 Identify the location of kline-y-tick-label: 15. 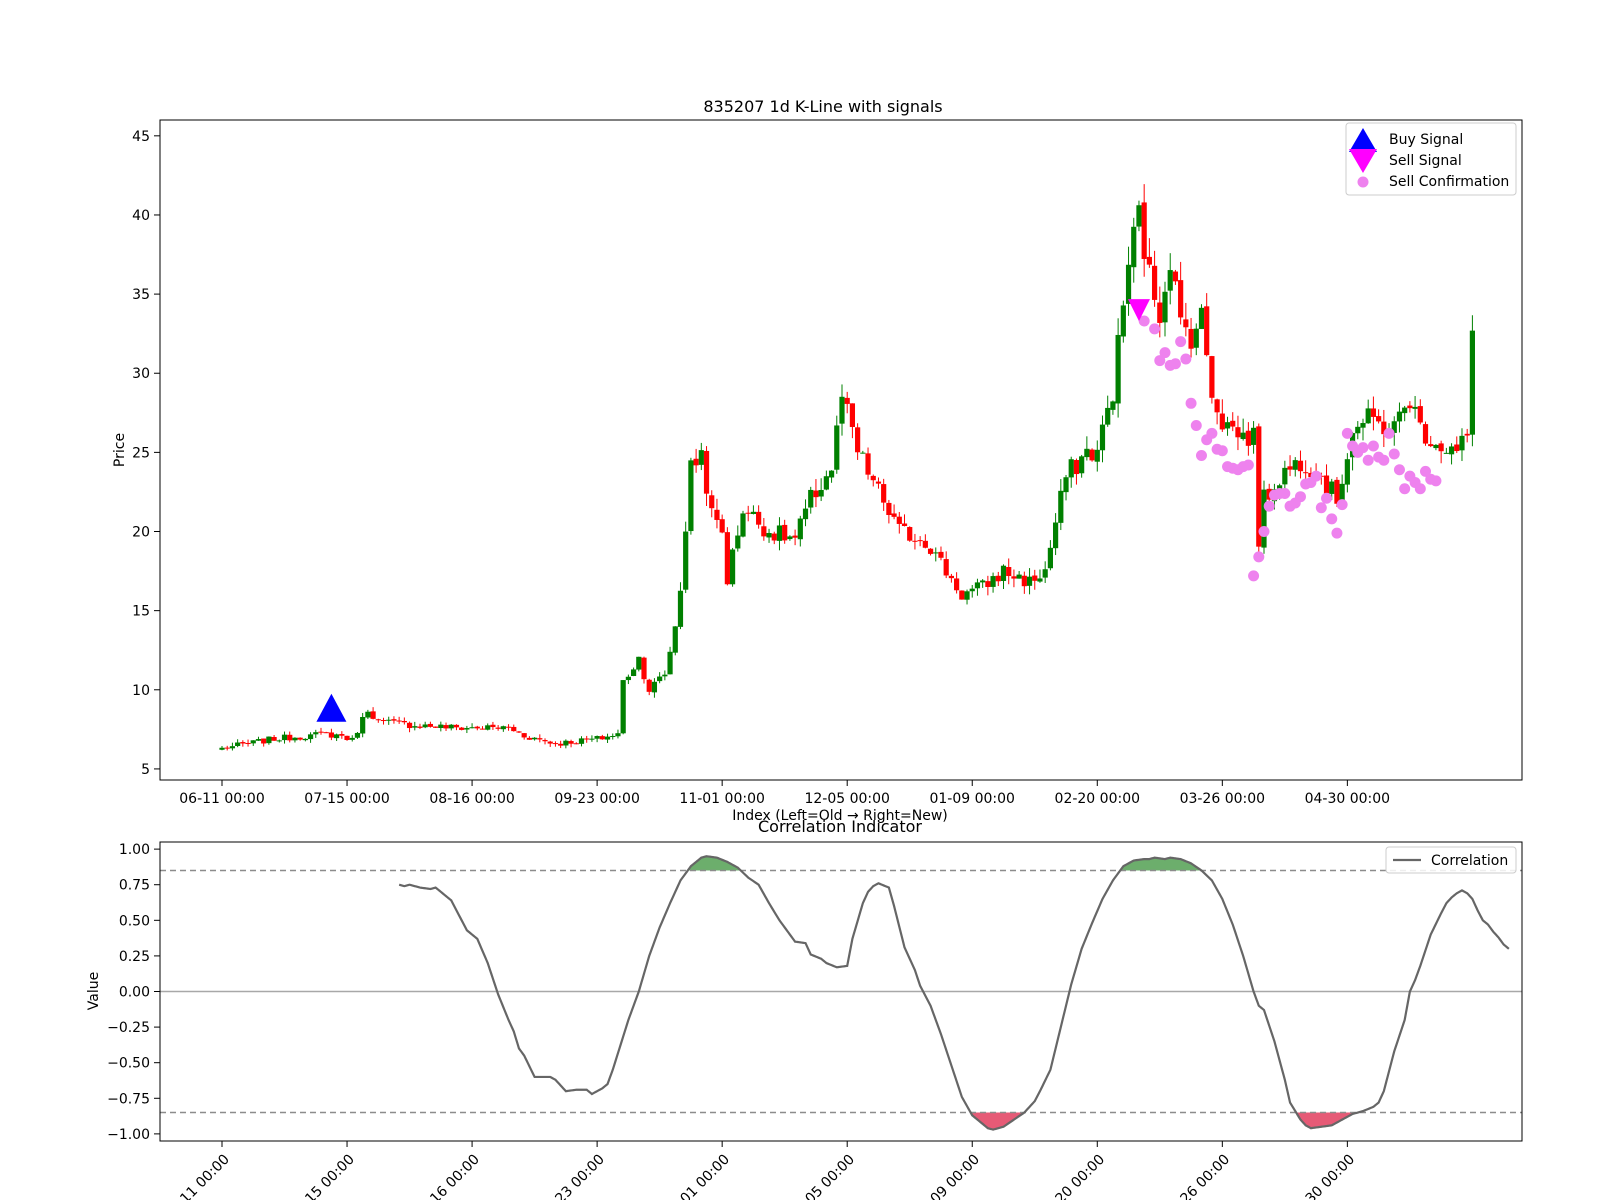
(141, 612).